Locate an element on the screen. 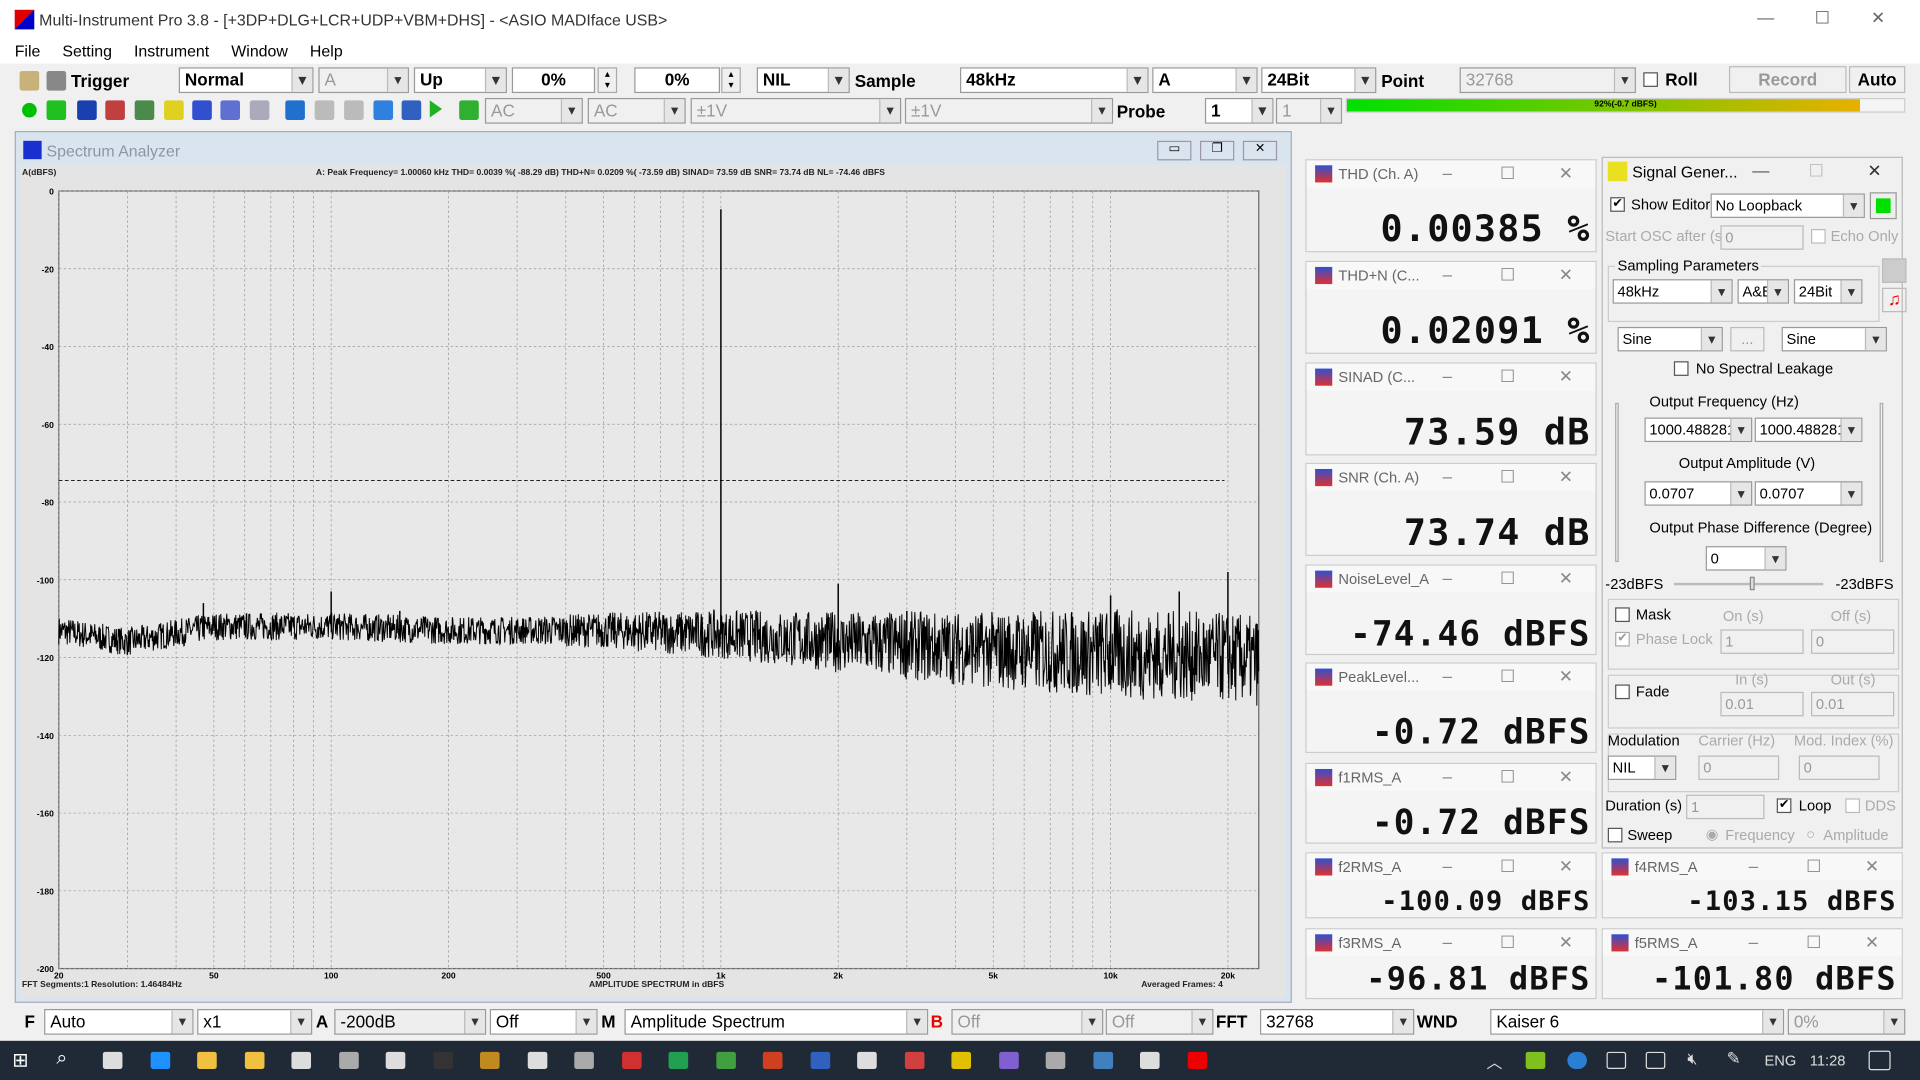 The image size is (1920, 1080). spectrum-mode-select: Amplitude Spectrum is located at coordinates (776, 1021).